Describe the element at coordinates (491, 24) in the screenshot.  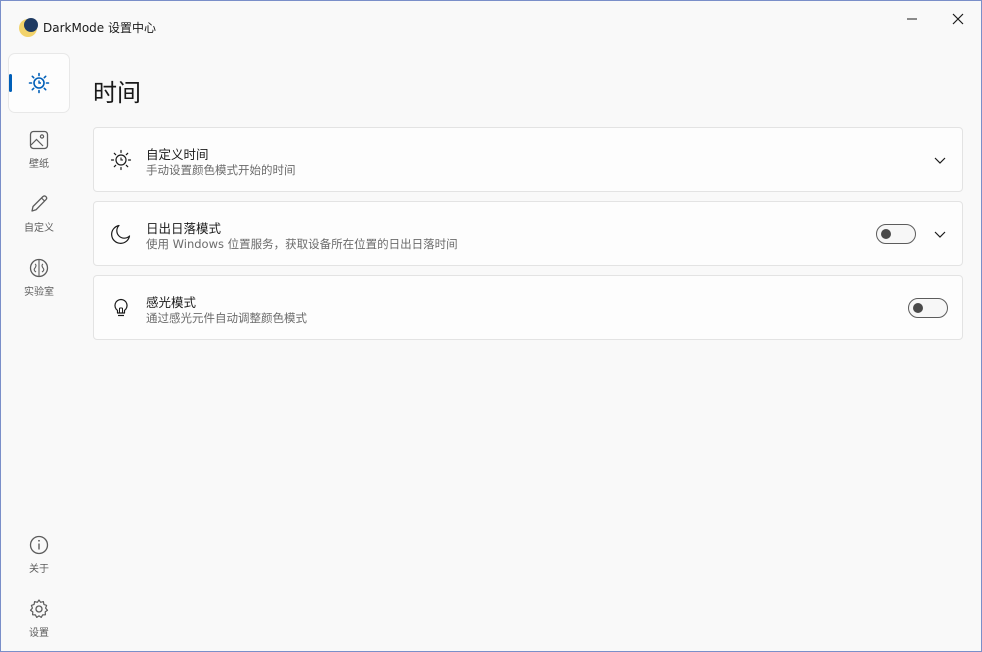
I see `title-bar: DarkMode 设置中心` at that location.